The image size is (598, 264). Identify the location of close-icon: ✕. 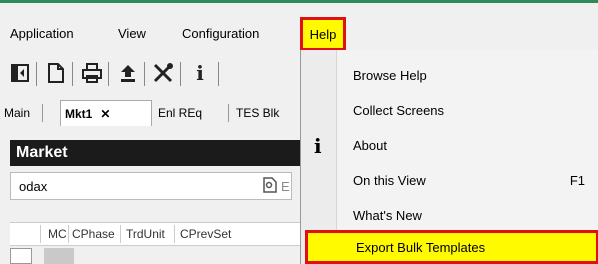
(105, 114).